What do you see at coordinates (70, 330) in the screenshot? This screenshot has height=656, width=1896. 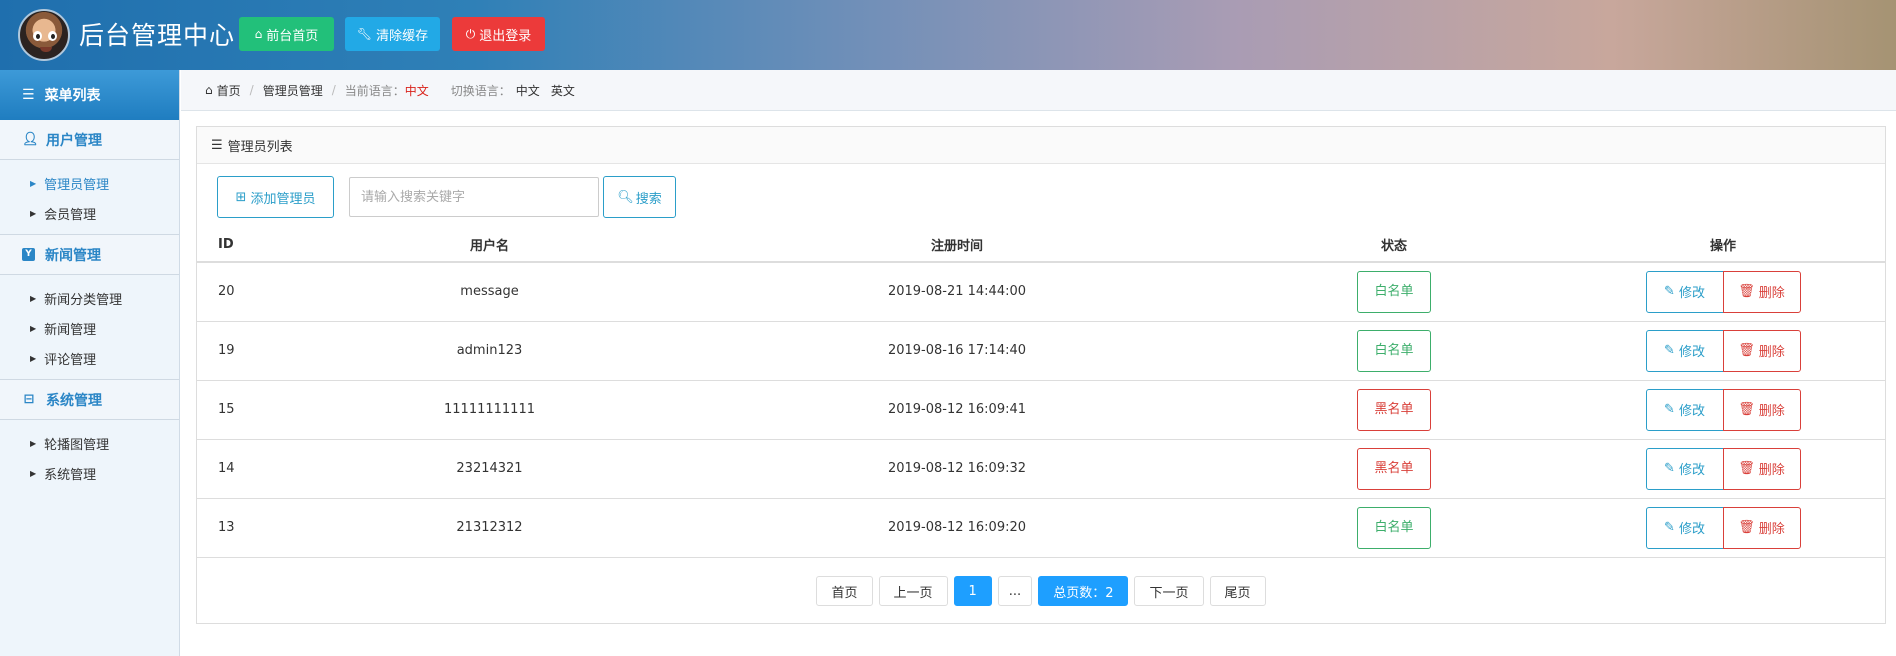 I see `sidebar-item-label: 新闻管理` at bounding box center [70, 330].